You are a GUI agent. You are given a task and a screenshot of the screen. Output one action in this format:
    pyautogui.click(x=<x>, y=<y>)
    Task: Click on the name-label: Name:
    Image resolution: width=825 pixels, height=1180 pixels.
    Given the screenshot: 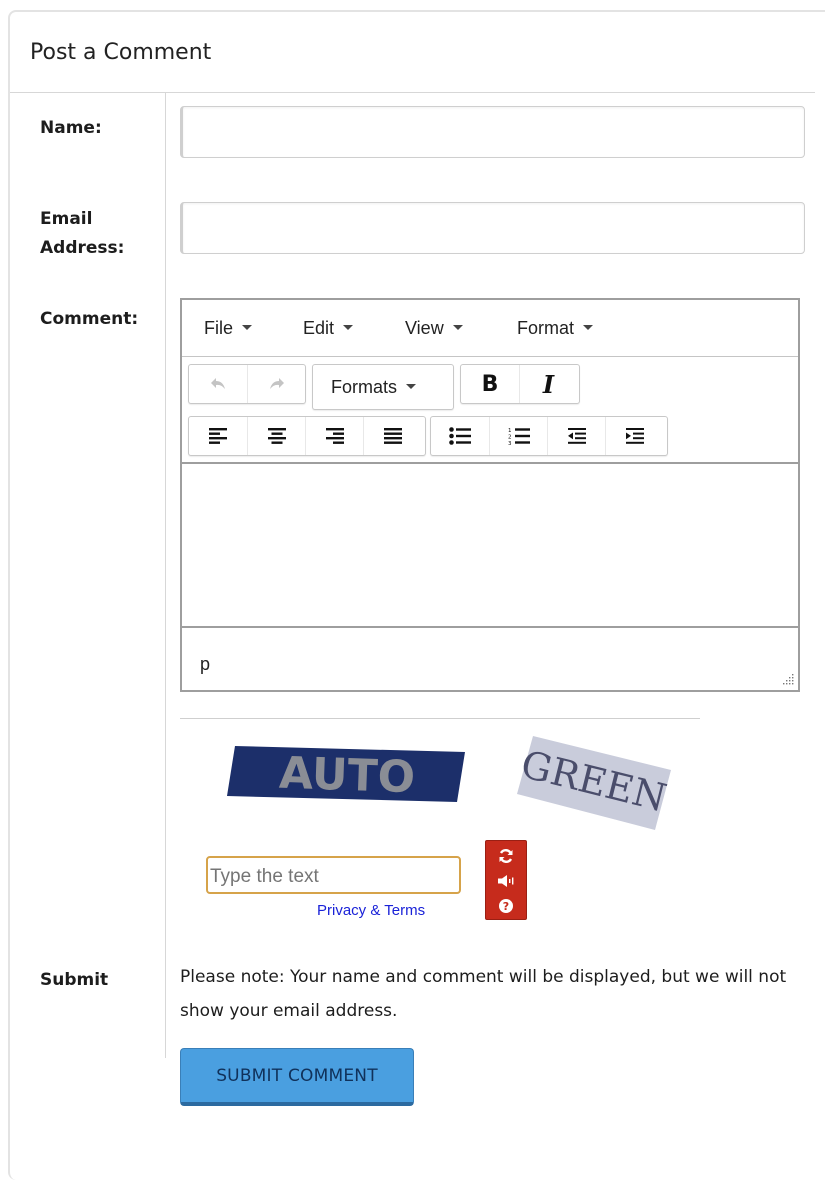 What is the action you would take?
    pyautogui.click(x=71, y=128)
    